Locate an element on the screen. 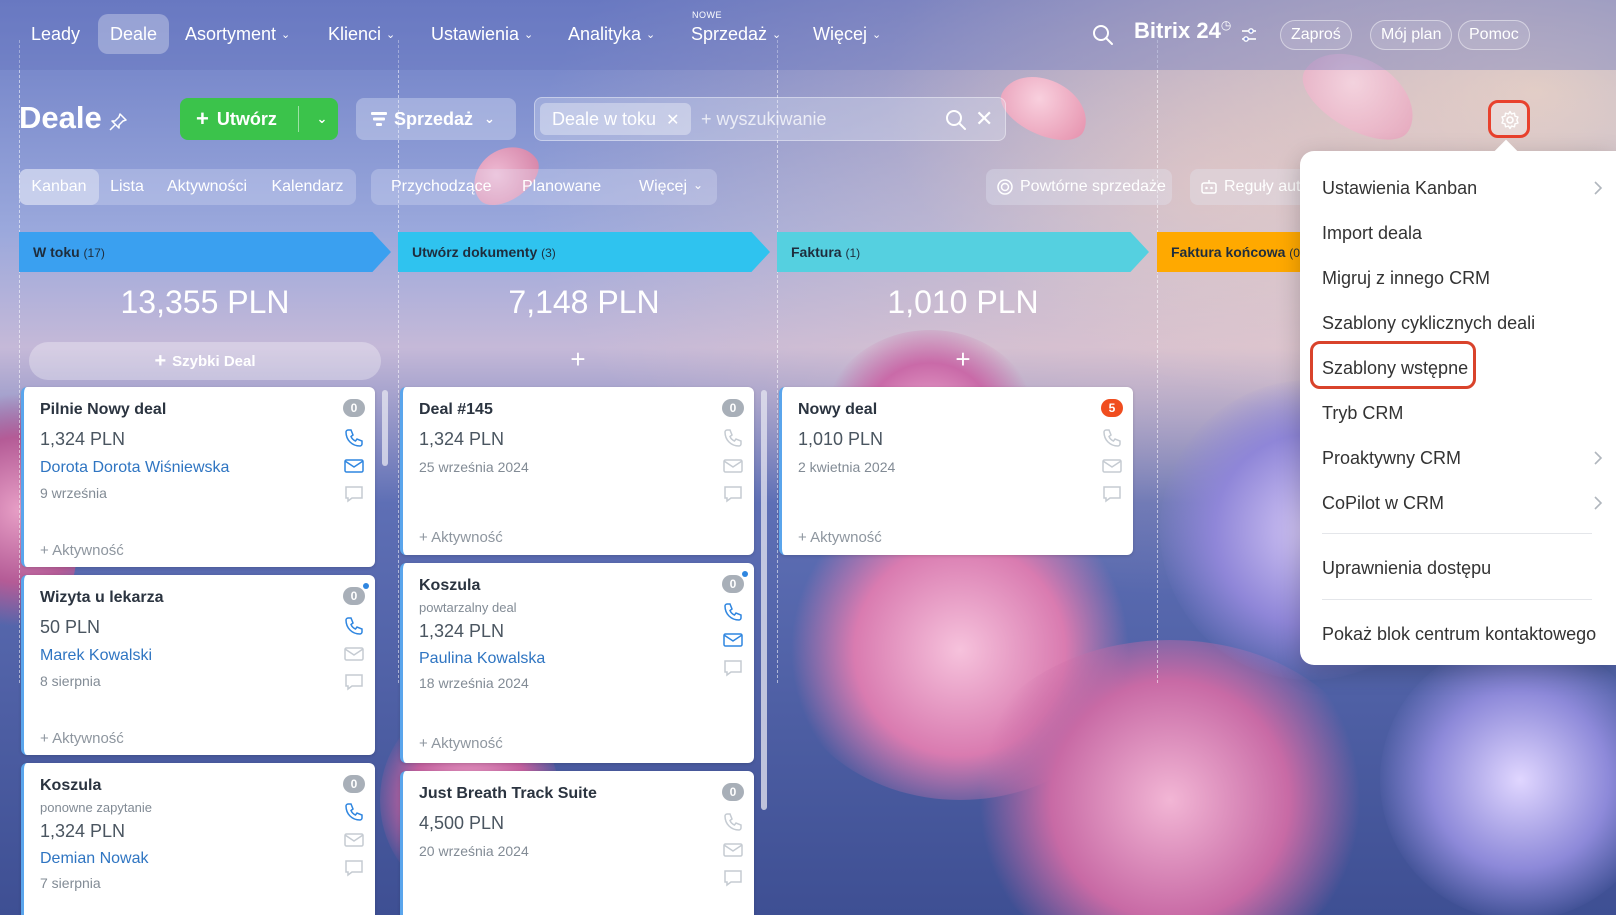  nav-item-ustawienia: Ustawienia ⌄ is located at coordinates (482, 34).